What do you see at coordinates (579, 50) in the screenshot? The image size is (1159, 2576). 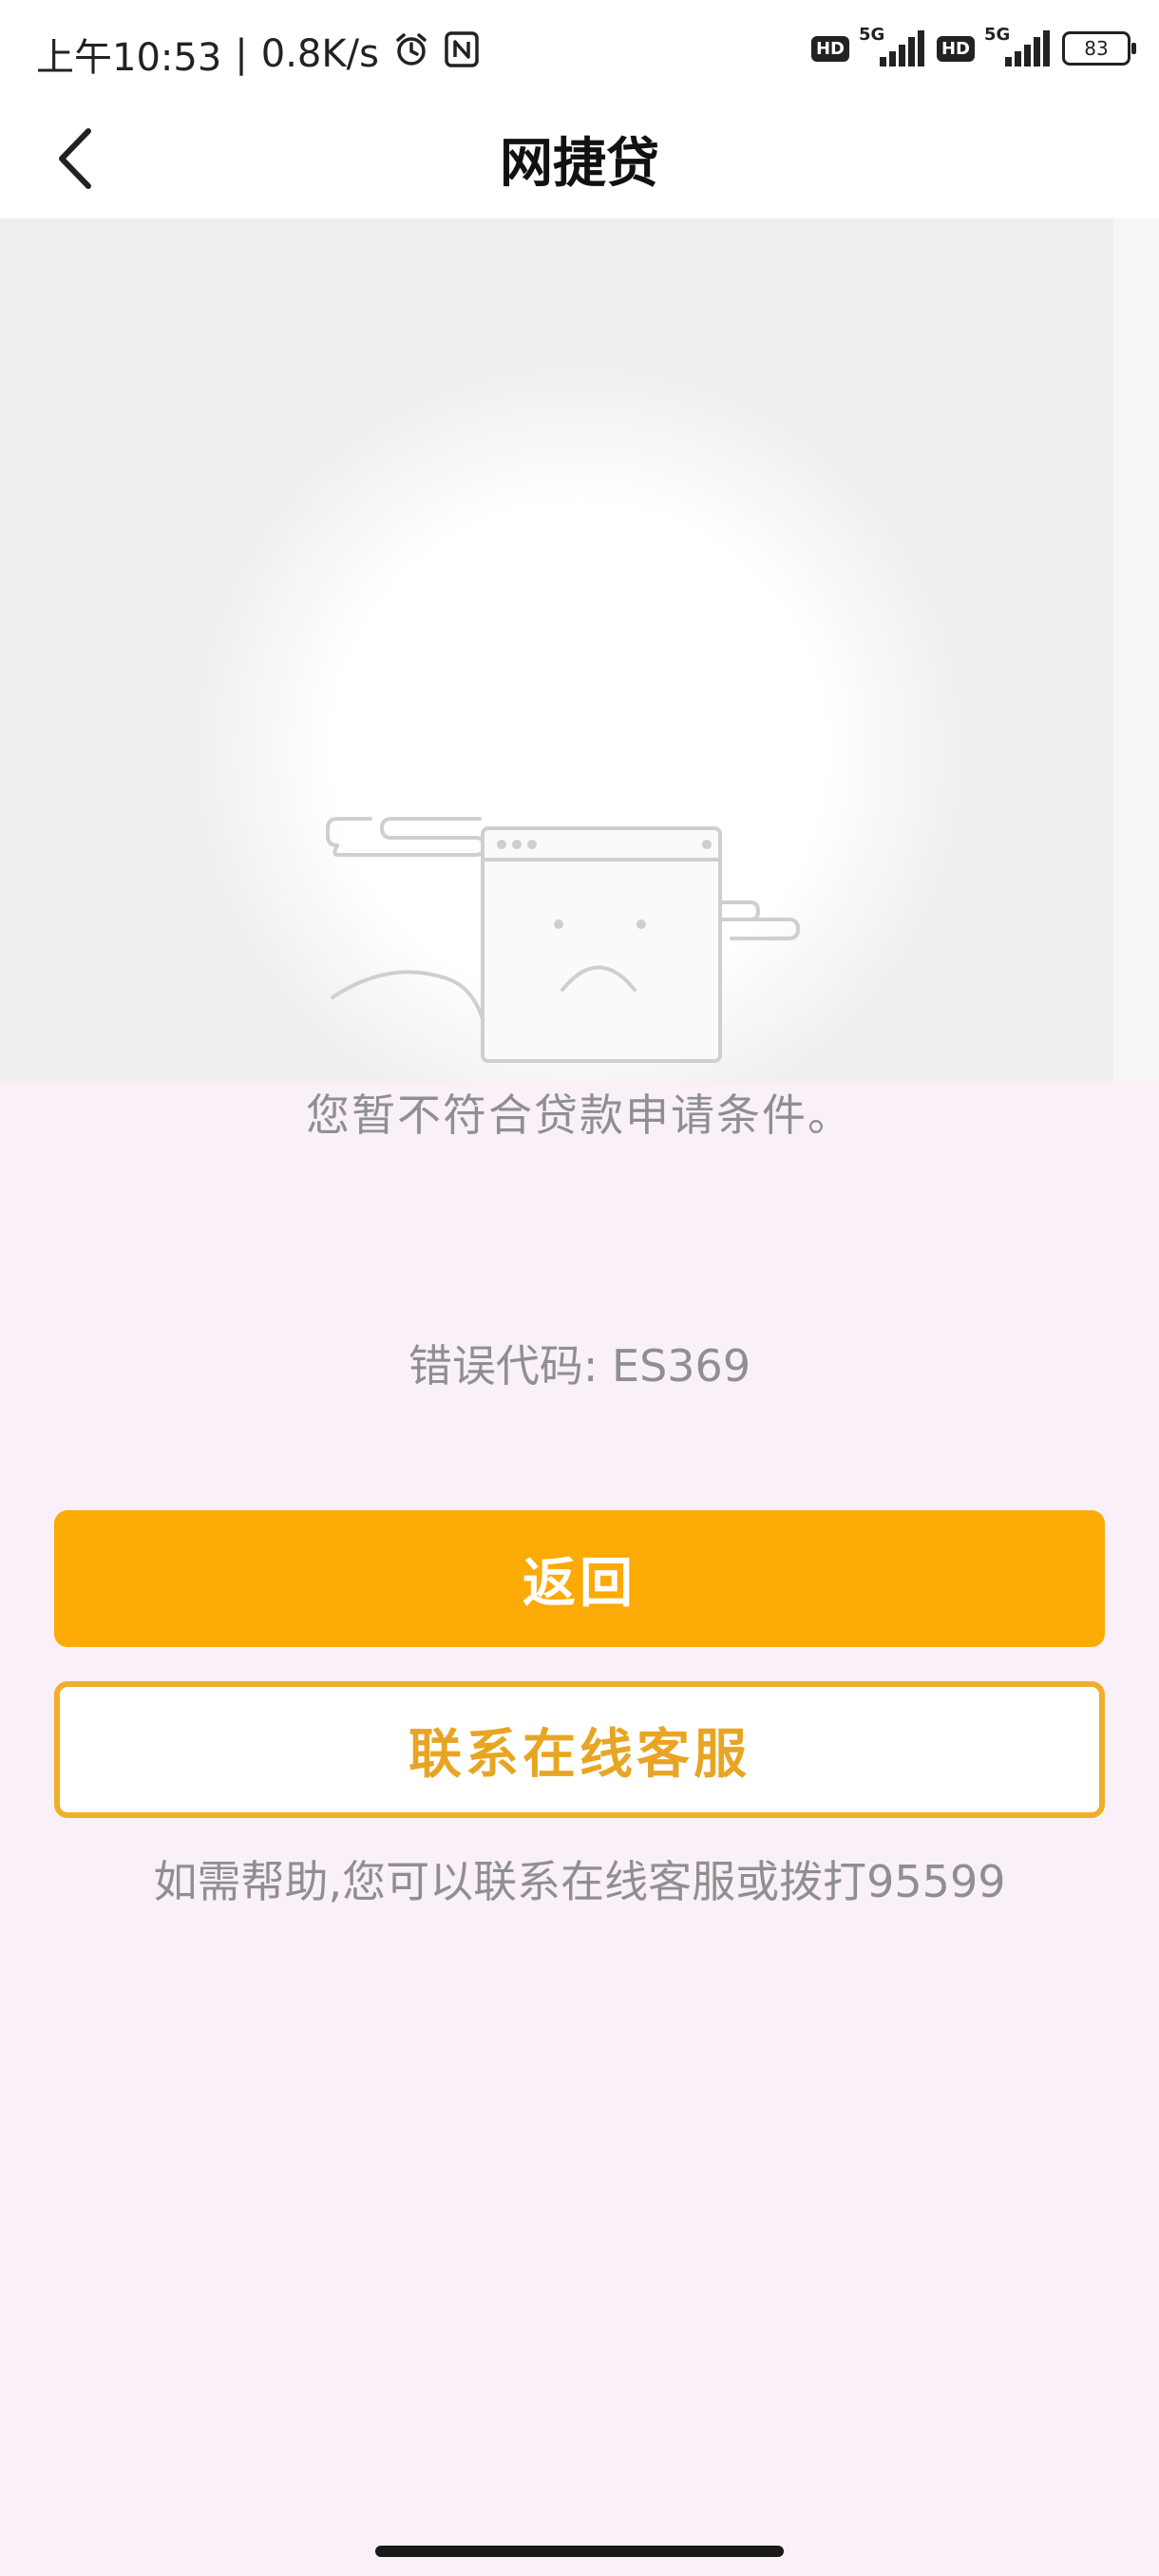 I see `status-bar: 上午10:53 | 0.8K/s HD 5G HD 5G 83` at bounding box center [579, 50].